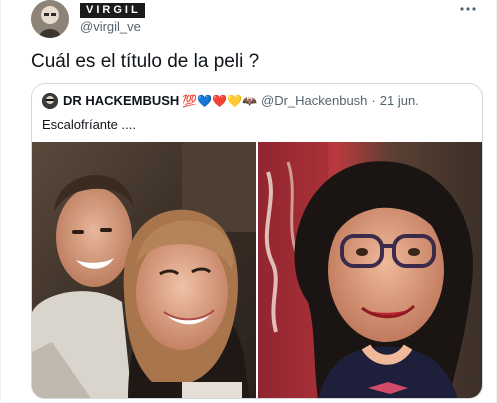 The height and width of the screenshot is (403, 497). I want to click on author-avatar, so click(50, 19).